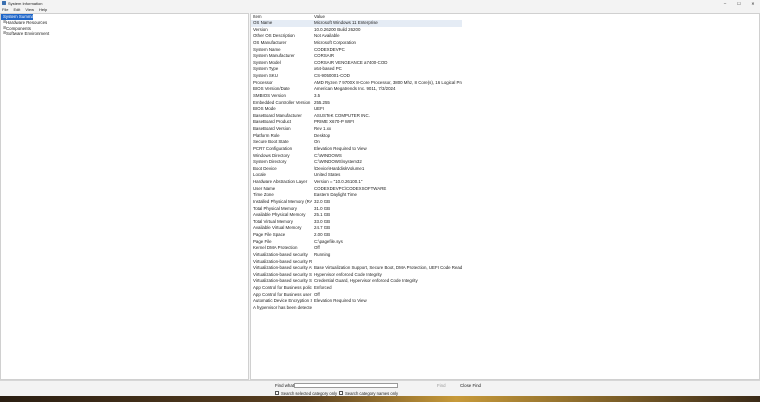  What do you see at coordinates (269, 234) in the screenshot?
I see `row-item: Page File Space` at bounding box center [269, 234].